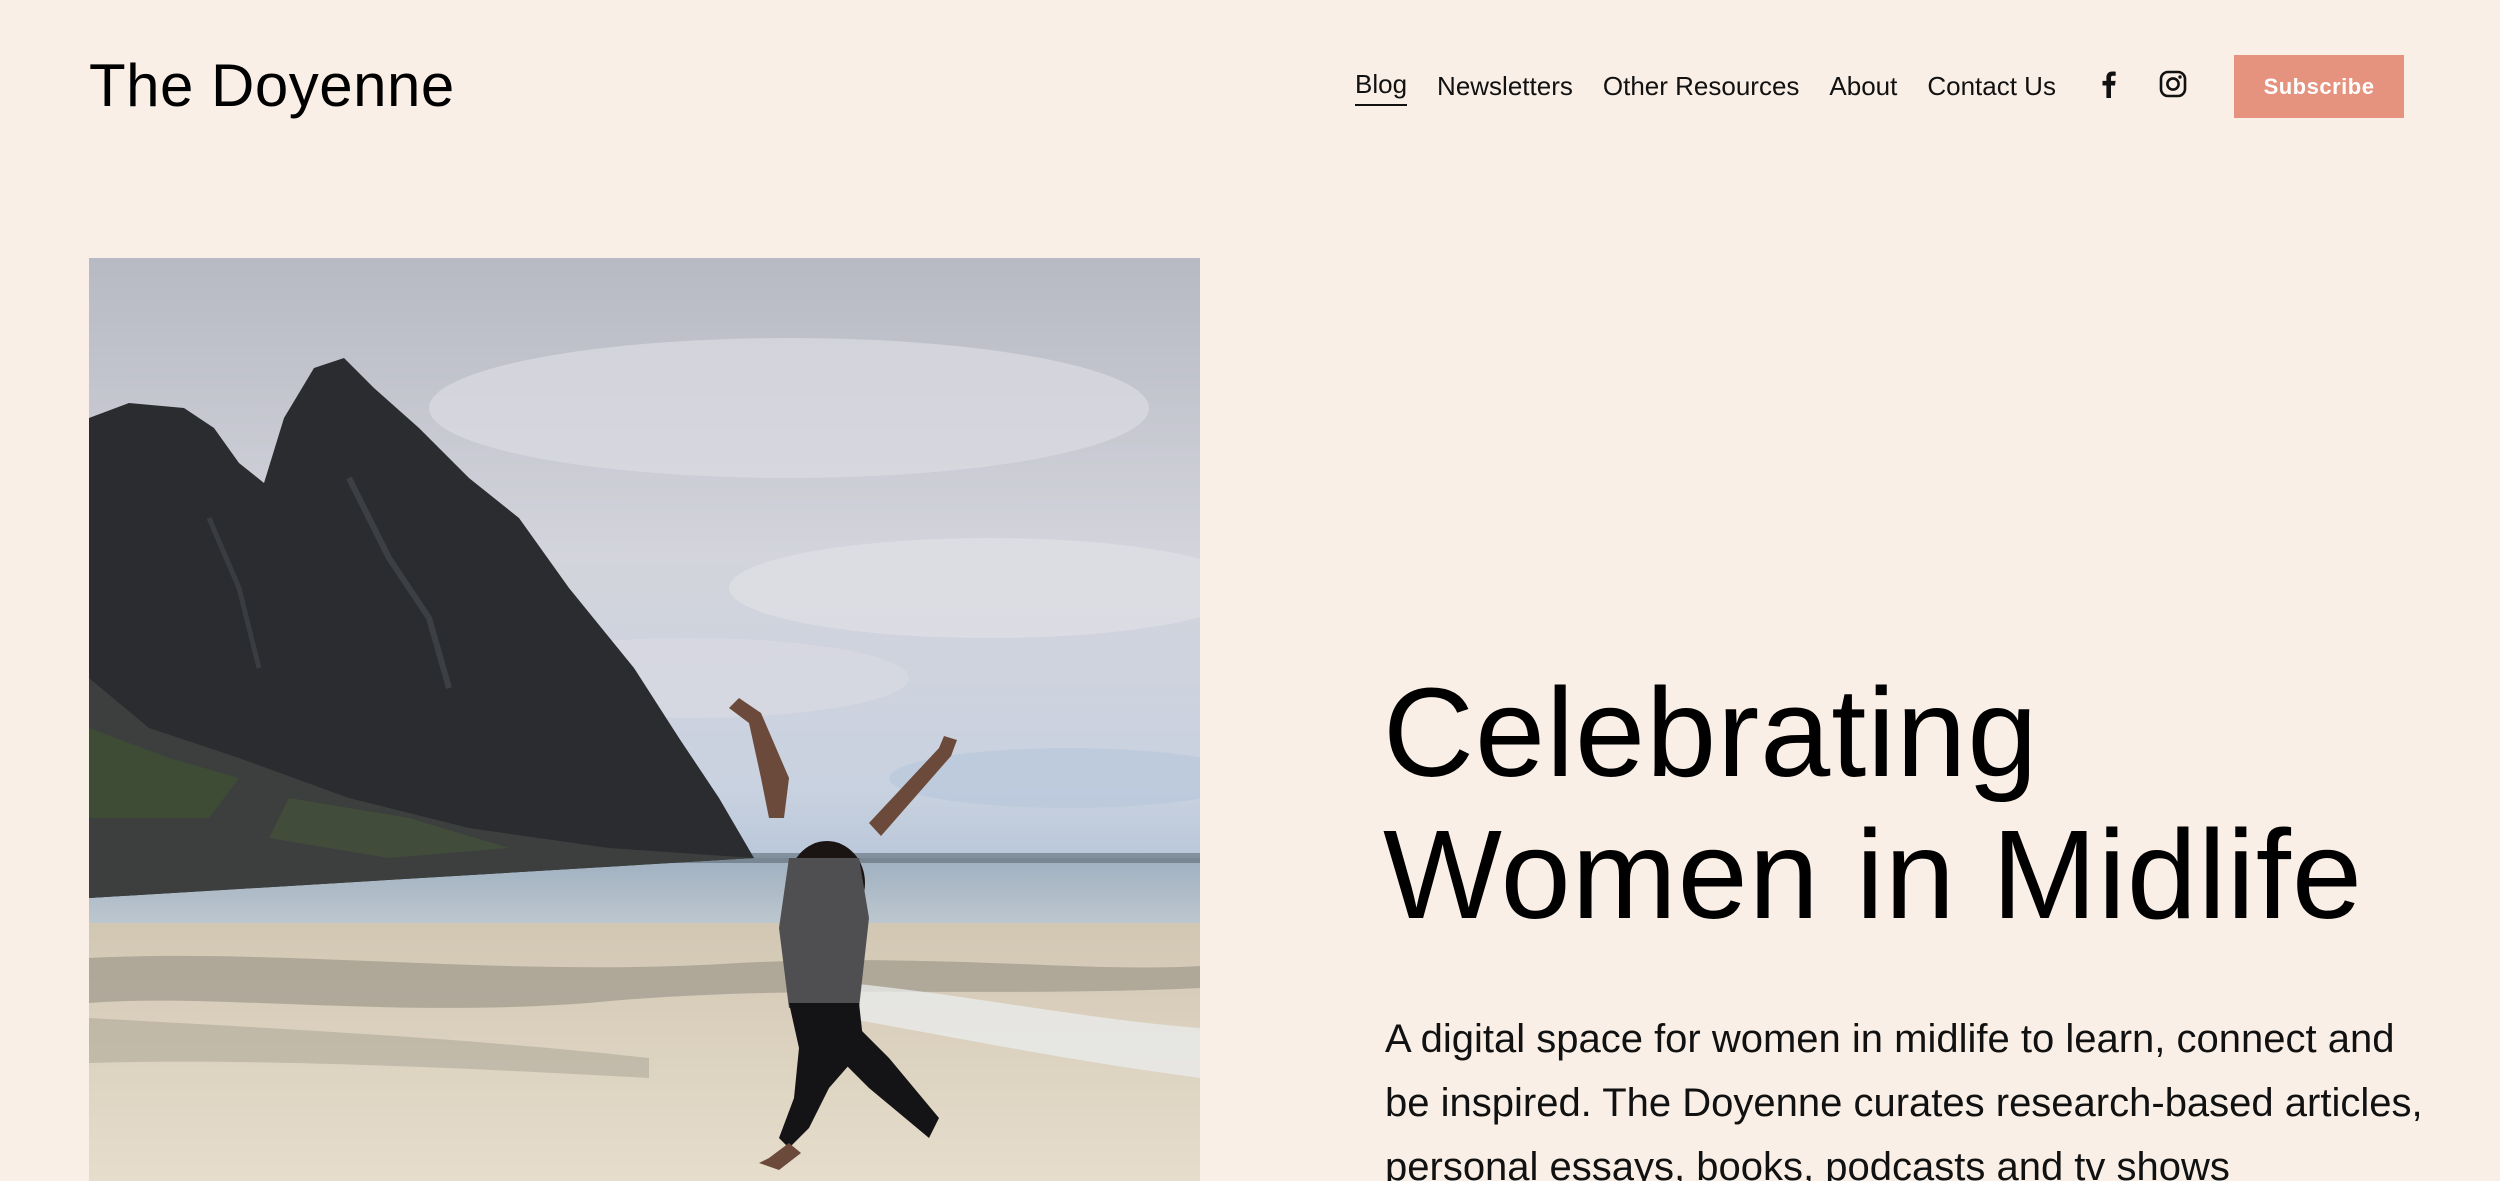 The height and width of the screenshot is (1181, 2500). Describe the element at coordinates (1711, 732) in the screenshot. I see `hero-headline-line-1: Celebrating` at that location.